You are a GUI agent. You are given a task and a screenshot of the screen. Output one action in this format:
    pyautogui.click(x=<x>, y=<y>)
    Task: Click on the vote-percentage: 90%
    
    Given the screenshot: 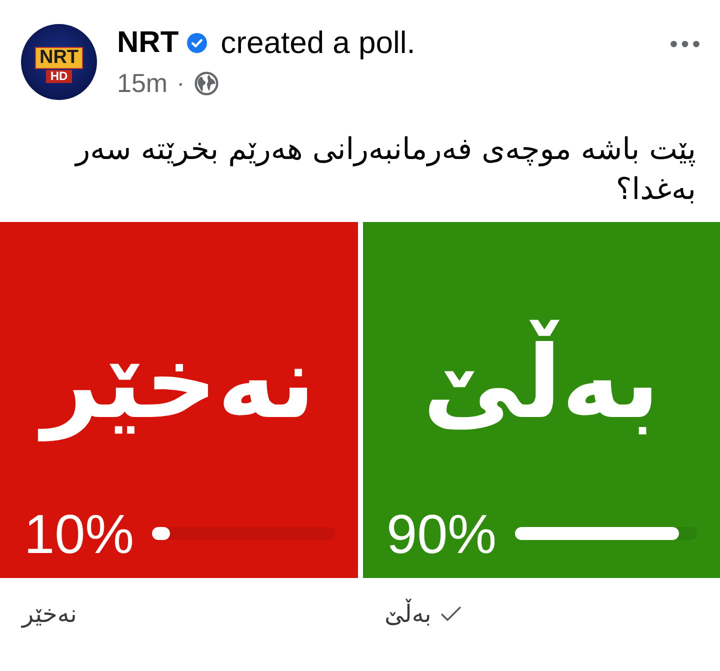 What is the action you would take?
    pyautogui.click(x=441, y=534)
    